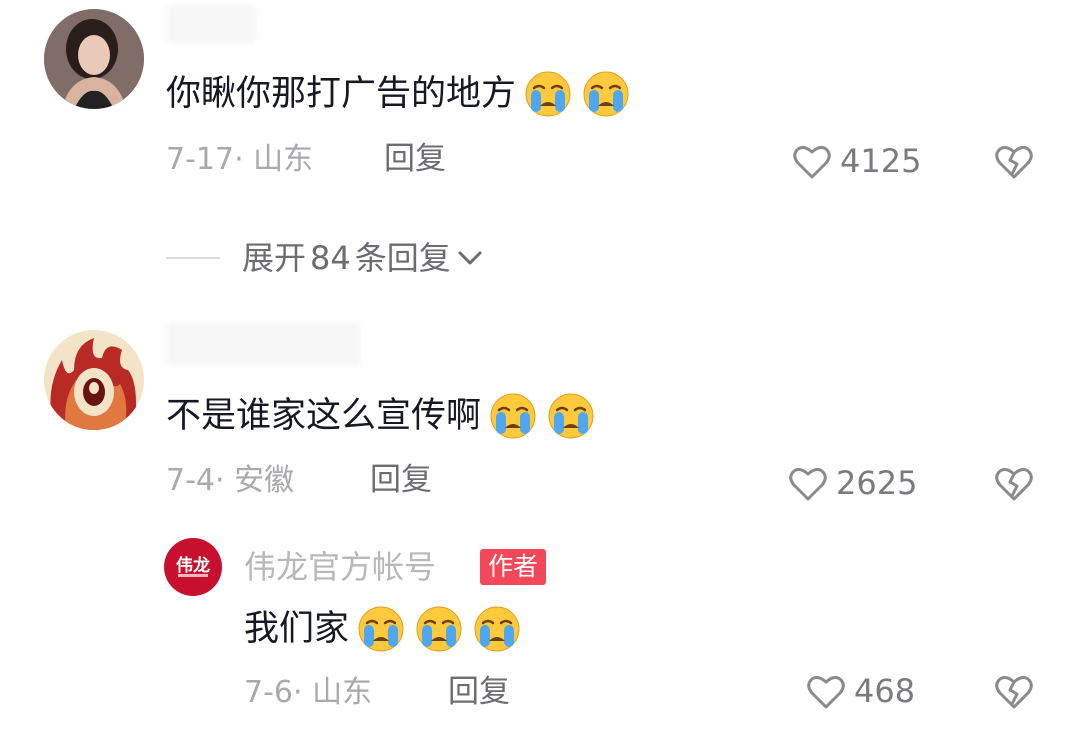 The height and width of the screenshot is (742, 1080). Describe the element at coordinates (200, 159) in the screenshot. I see `comment-date: 7-17` at that location.